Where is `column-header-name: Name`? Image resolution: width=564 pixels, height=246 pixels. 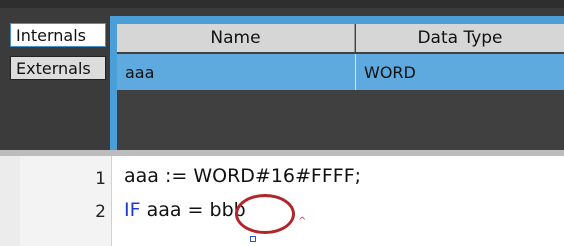 column-header-name: Name is located at coordinates (236, 38).